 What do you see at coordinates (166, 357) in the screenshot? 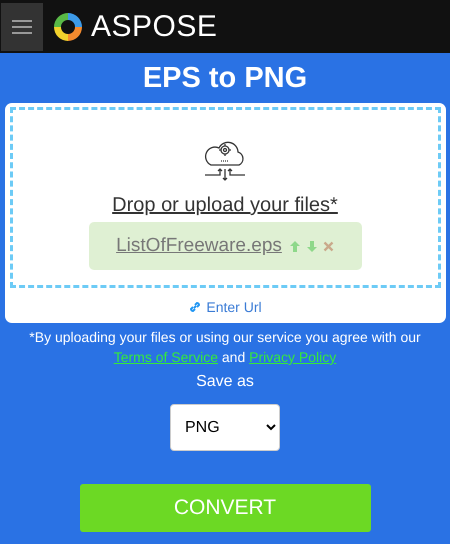
I see `terms-link: Terms of Service` at bounding box center [166, 357].